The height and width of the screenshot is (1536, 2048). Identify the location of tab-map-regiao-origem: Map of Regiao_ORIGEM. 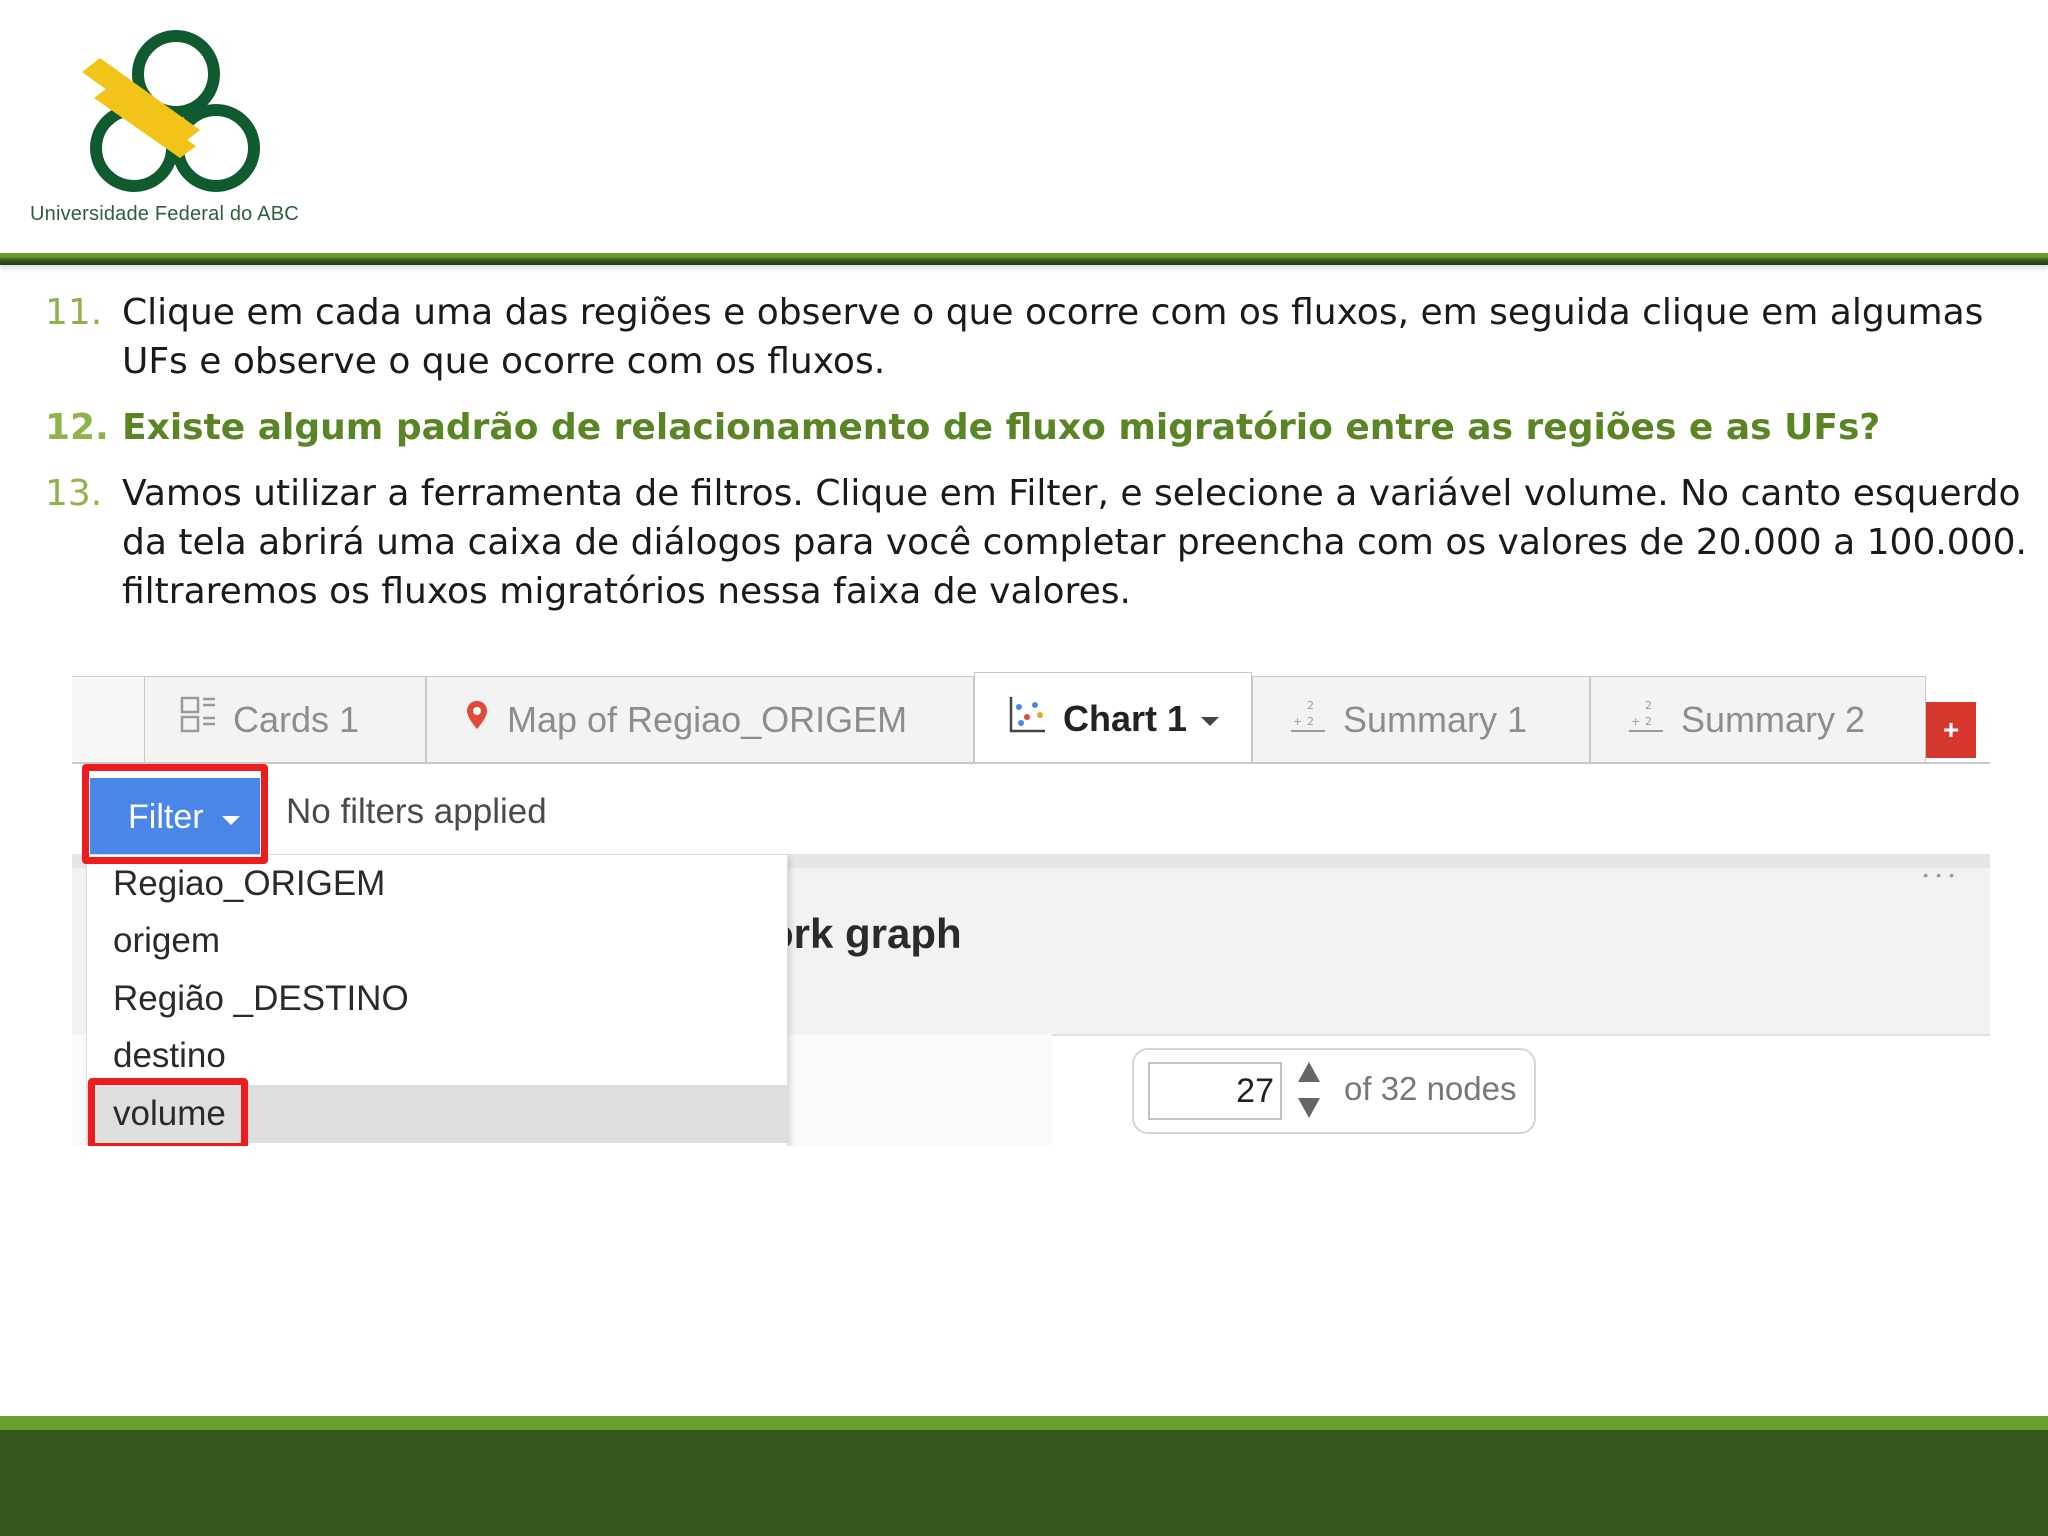
(700, 719).